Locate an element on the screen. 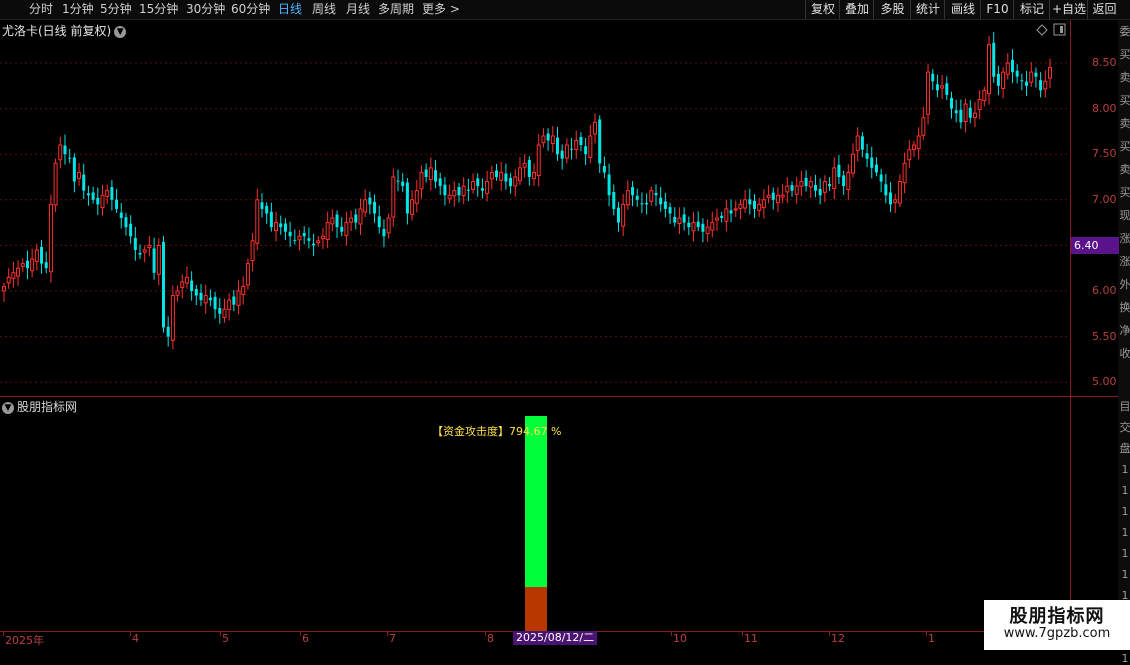  price-tick-label: 5.50 is located at coordinates (1104, 336).